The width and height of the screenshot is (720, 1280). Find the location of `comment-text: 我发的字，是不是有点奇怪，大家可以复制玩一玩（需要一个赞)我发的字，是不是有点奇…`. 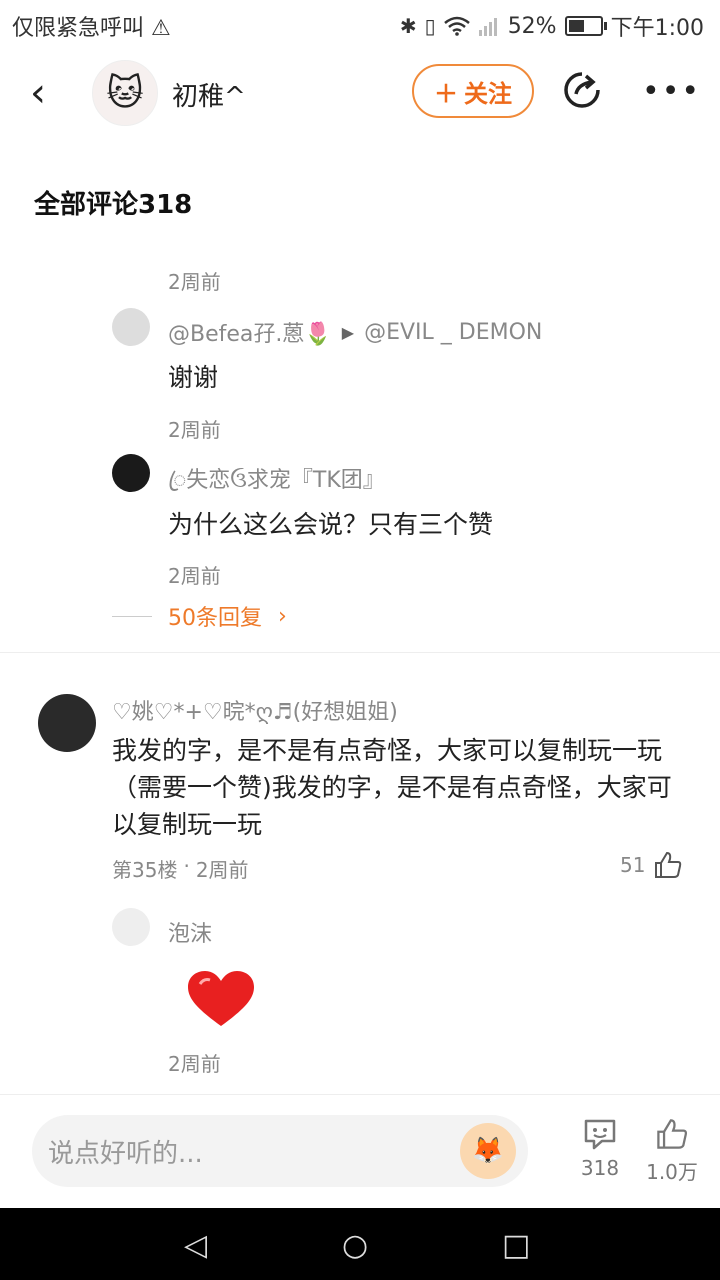

comment-text: 我发的字，是不是有点奇怪，大家可以复制玩一玩（需要一个赞)我发的字，是不是有点奇… is located at coordinates (392, 787).